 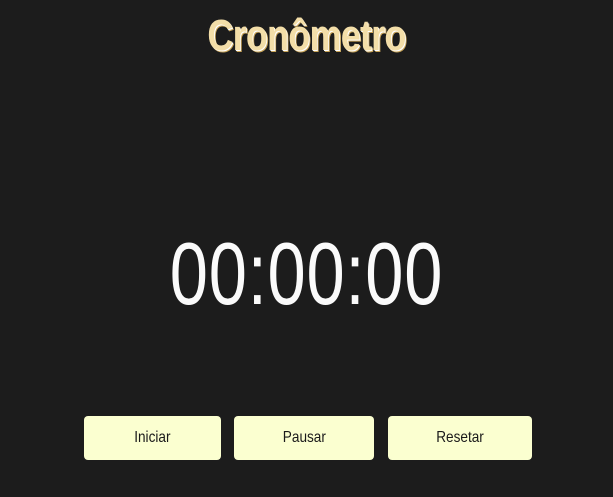 I want to click on reset-button-label: Resetar, so click(x=460, y=437).